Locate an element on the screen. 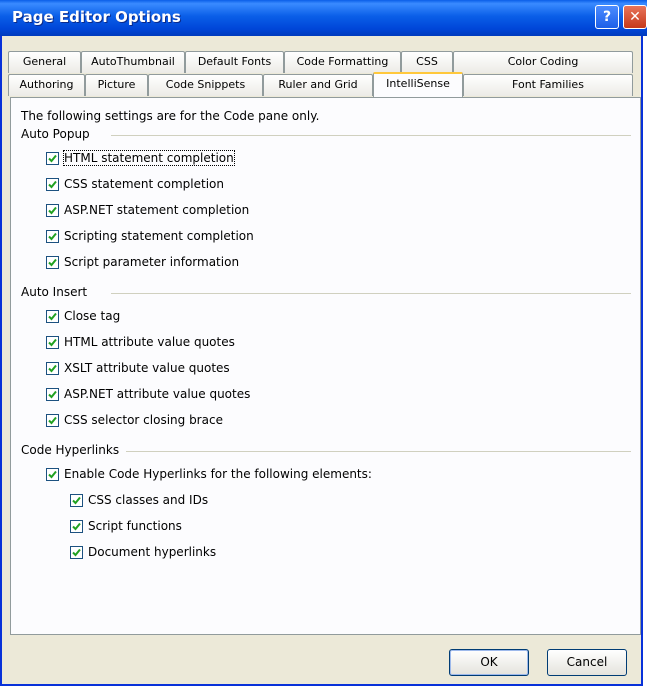 The image size is (647, 688). checkbox-label: Scripting statement completion is located at coordinates (159, 236).